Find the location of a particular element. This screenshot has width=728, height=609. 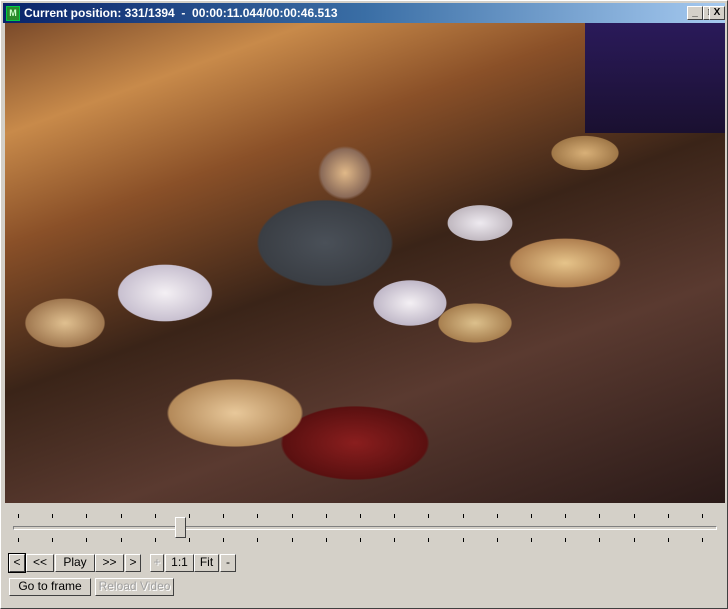

prev-frame-button: < is located at coordinates (17, 563).